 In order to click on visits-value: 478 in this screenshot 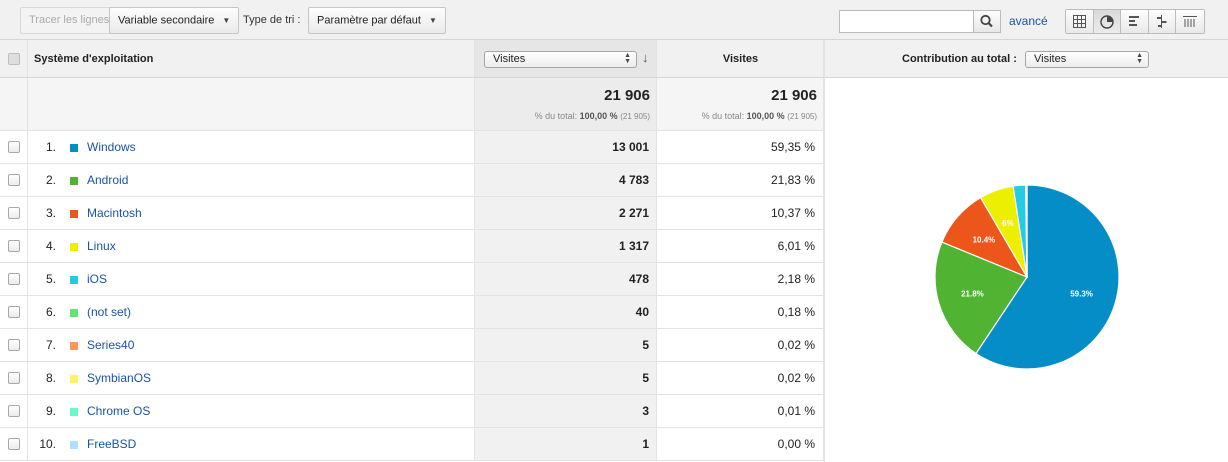, I will do `click(638, 279)`.